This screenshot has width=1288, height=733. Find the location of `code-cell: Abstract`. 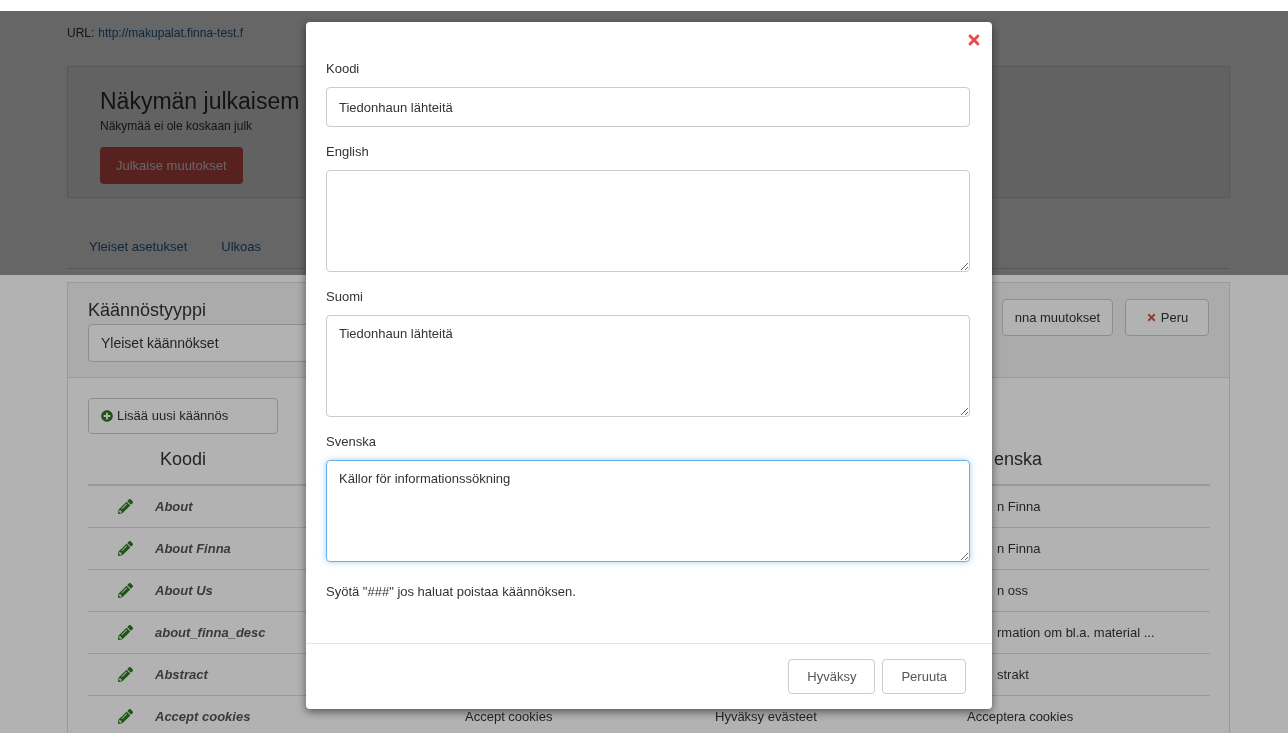

code-cell: Abstract is located at coordinates (181, 674).